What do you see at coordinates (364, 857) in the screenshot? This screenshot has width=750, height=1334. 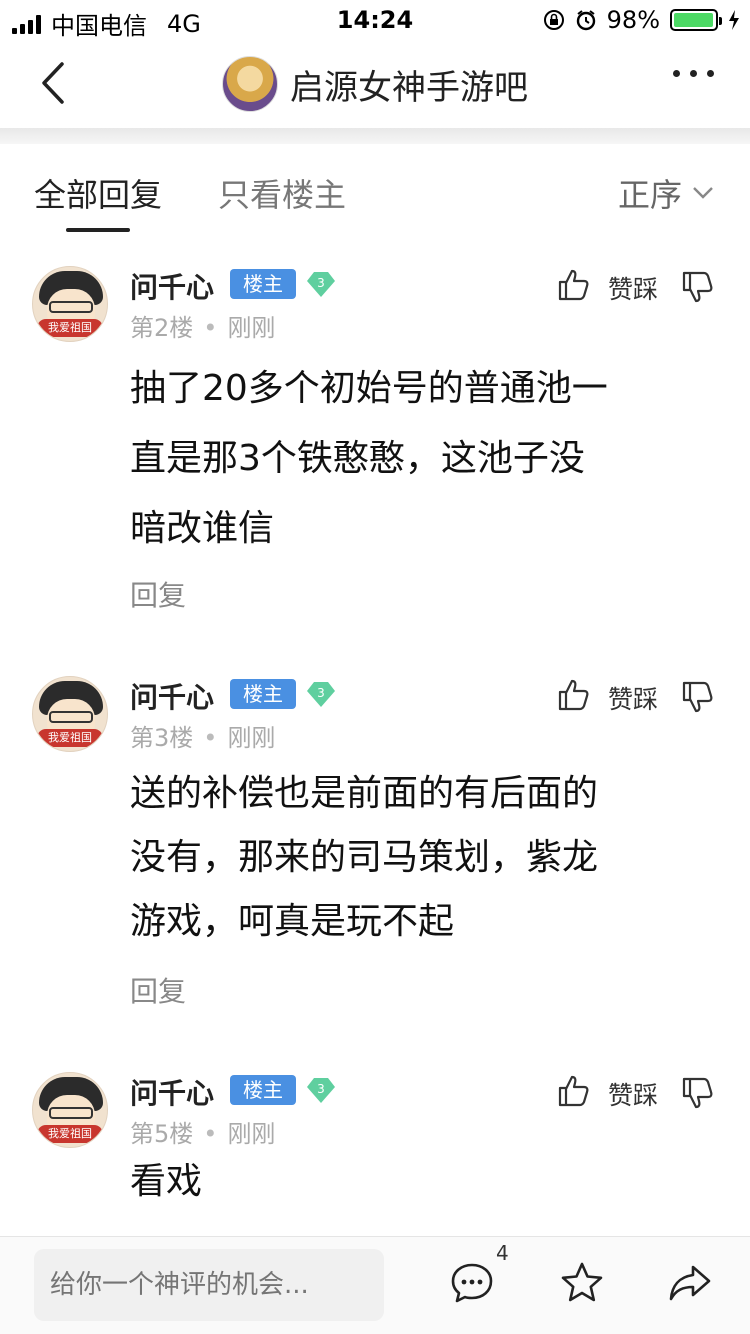 I see `content-line: 没有，那来的司马策划，紫龙` at bounding box center [364, 857].